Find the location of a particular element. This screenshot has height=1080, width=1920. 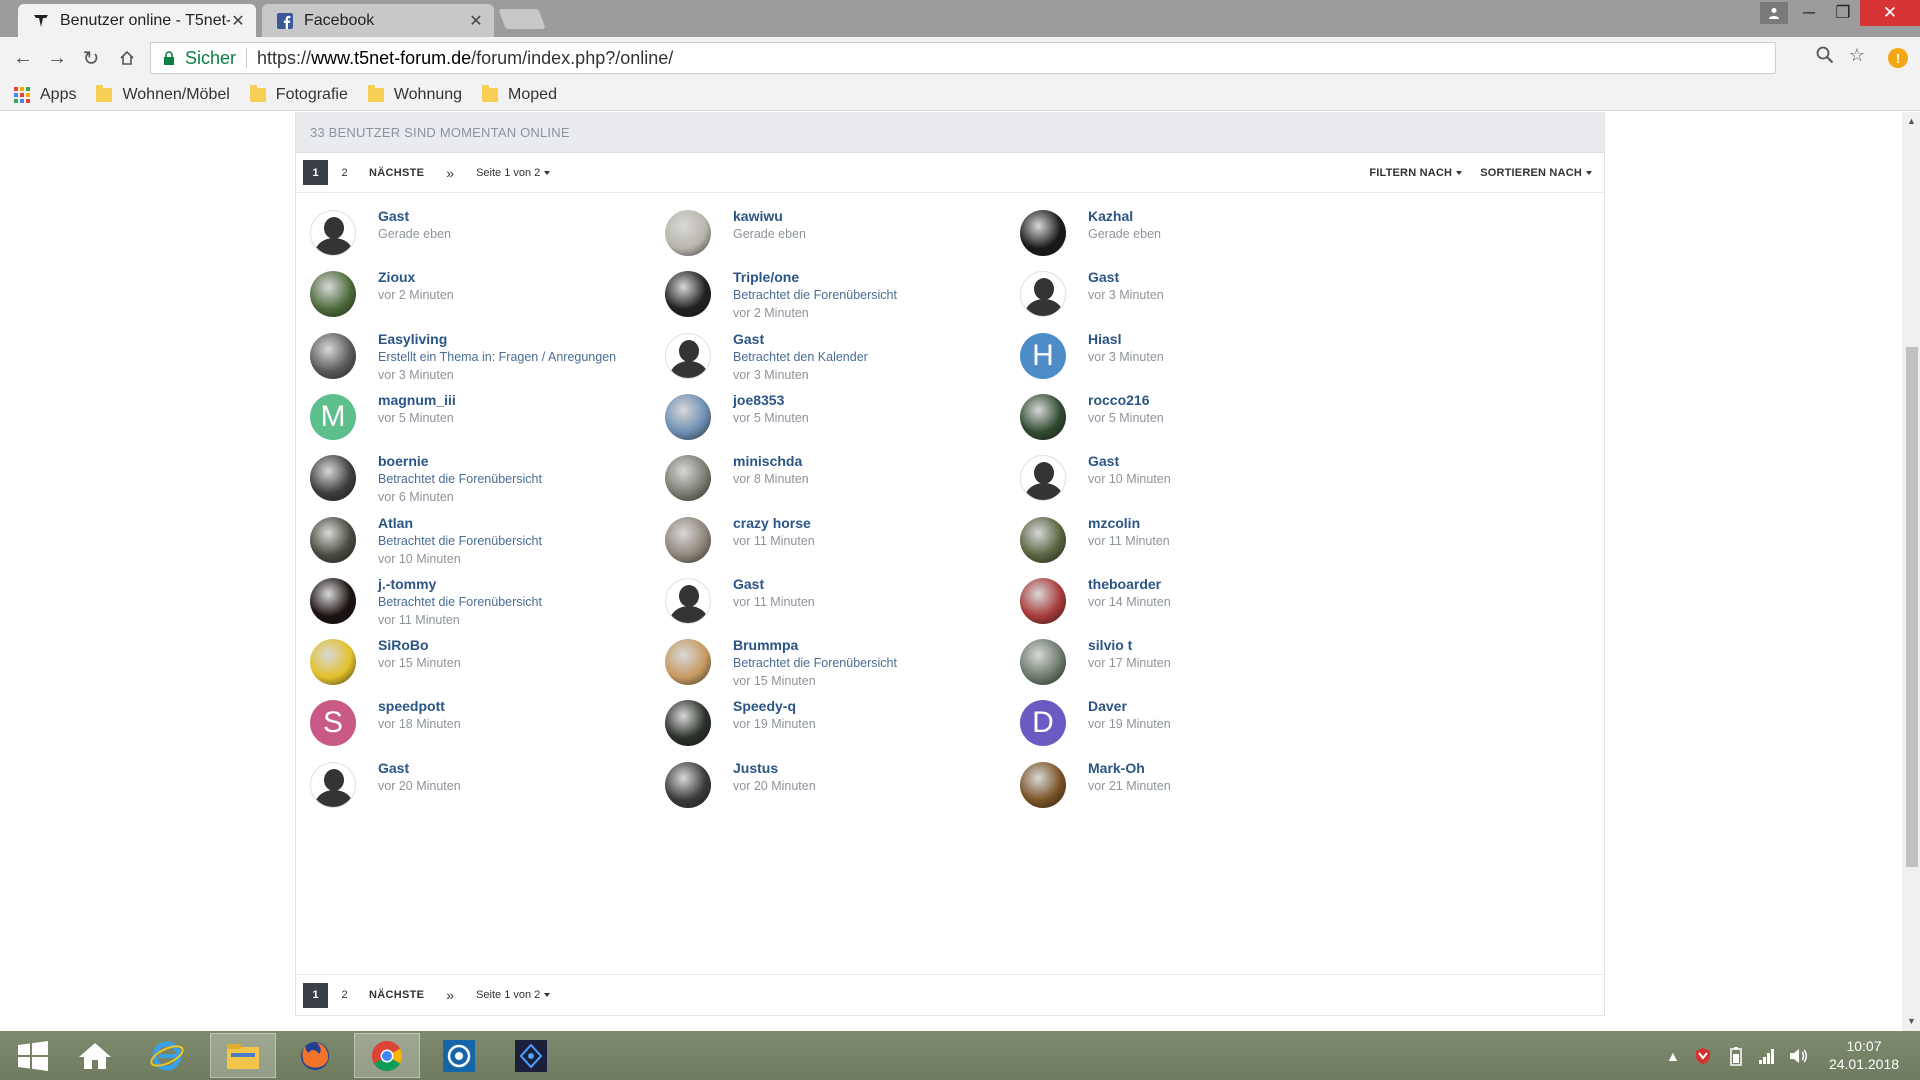

user-name-link: Brummpa is located at coordinates (815, 645).